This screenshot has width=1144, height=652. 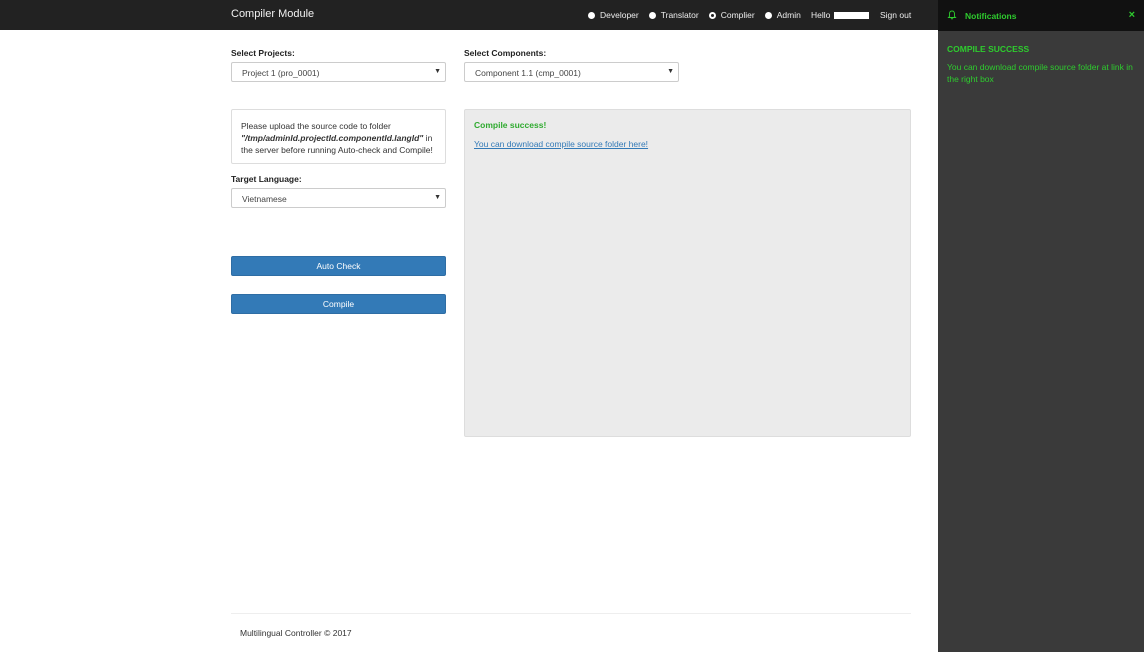 What do you see at coordinates (591, 15) in the screenshot?
I see `radio-developer` at bounding box center [591, 15].